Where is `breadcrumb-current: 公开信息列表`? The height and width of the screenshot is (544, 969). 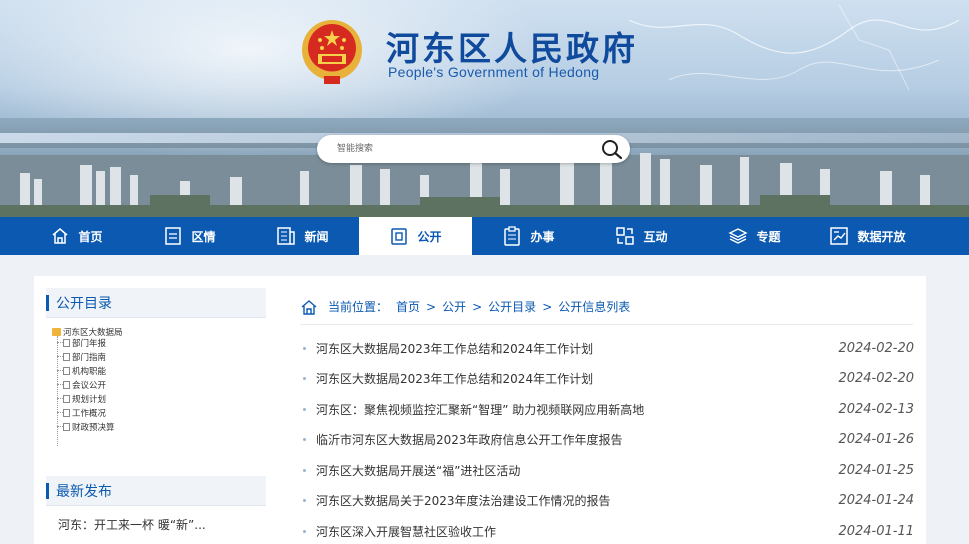
breadcrumb-current: 公开信息列表 is located at coordinates (594, 307).